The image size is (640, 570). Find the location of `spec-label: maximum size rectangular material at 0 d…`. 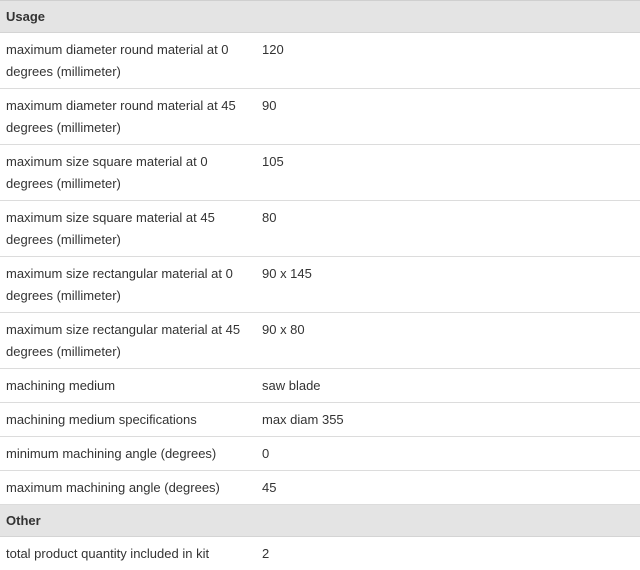

spec-label: maximum size rectangular material at 0 d… is located at coordinates (128, 285).